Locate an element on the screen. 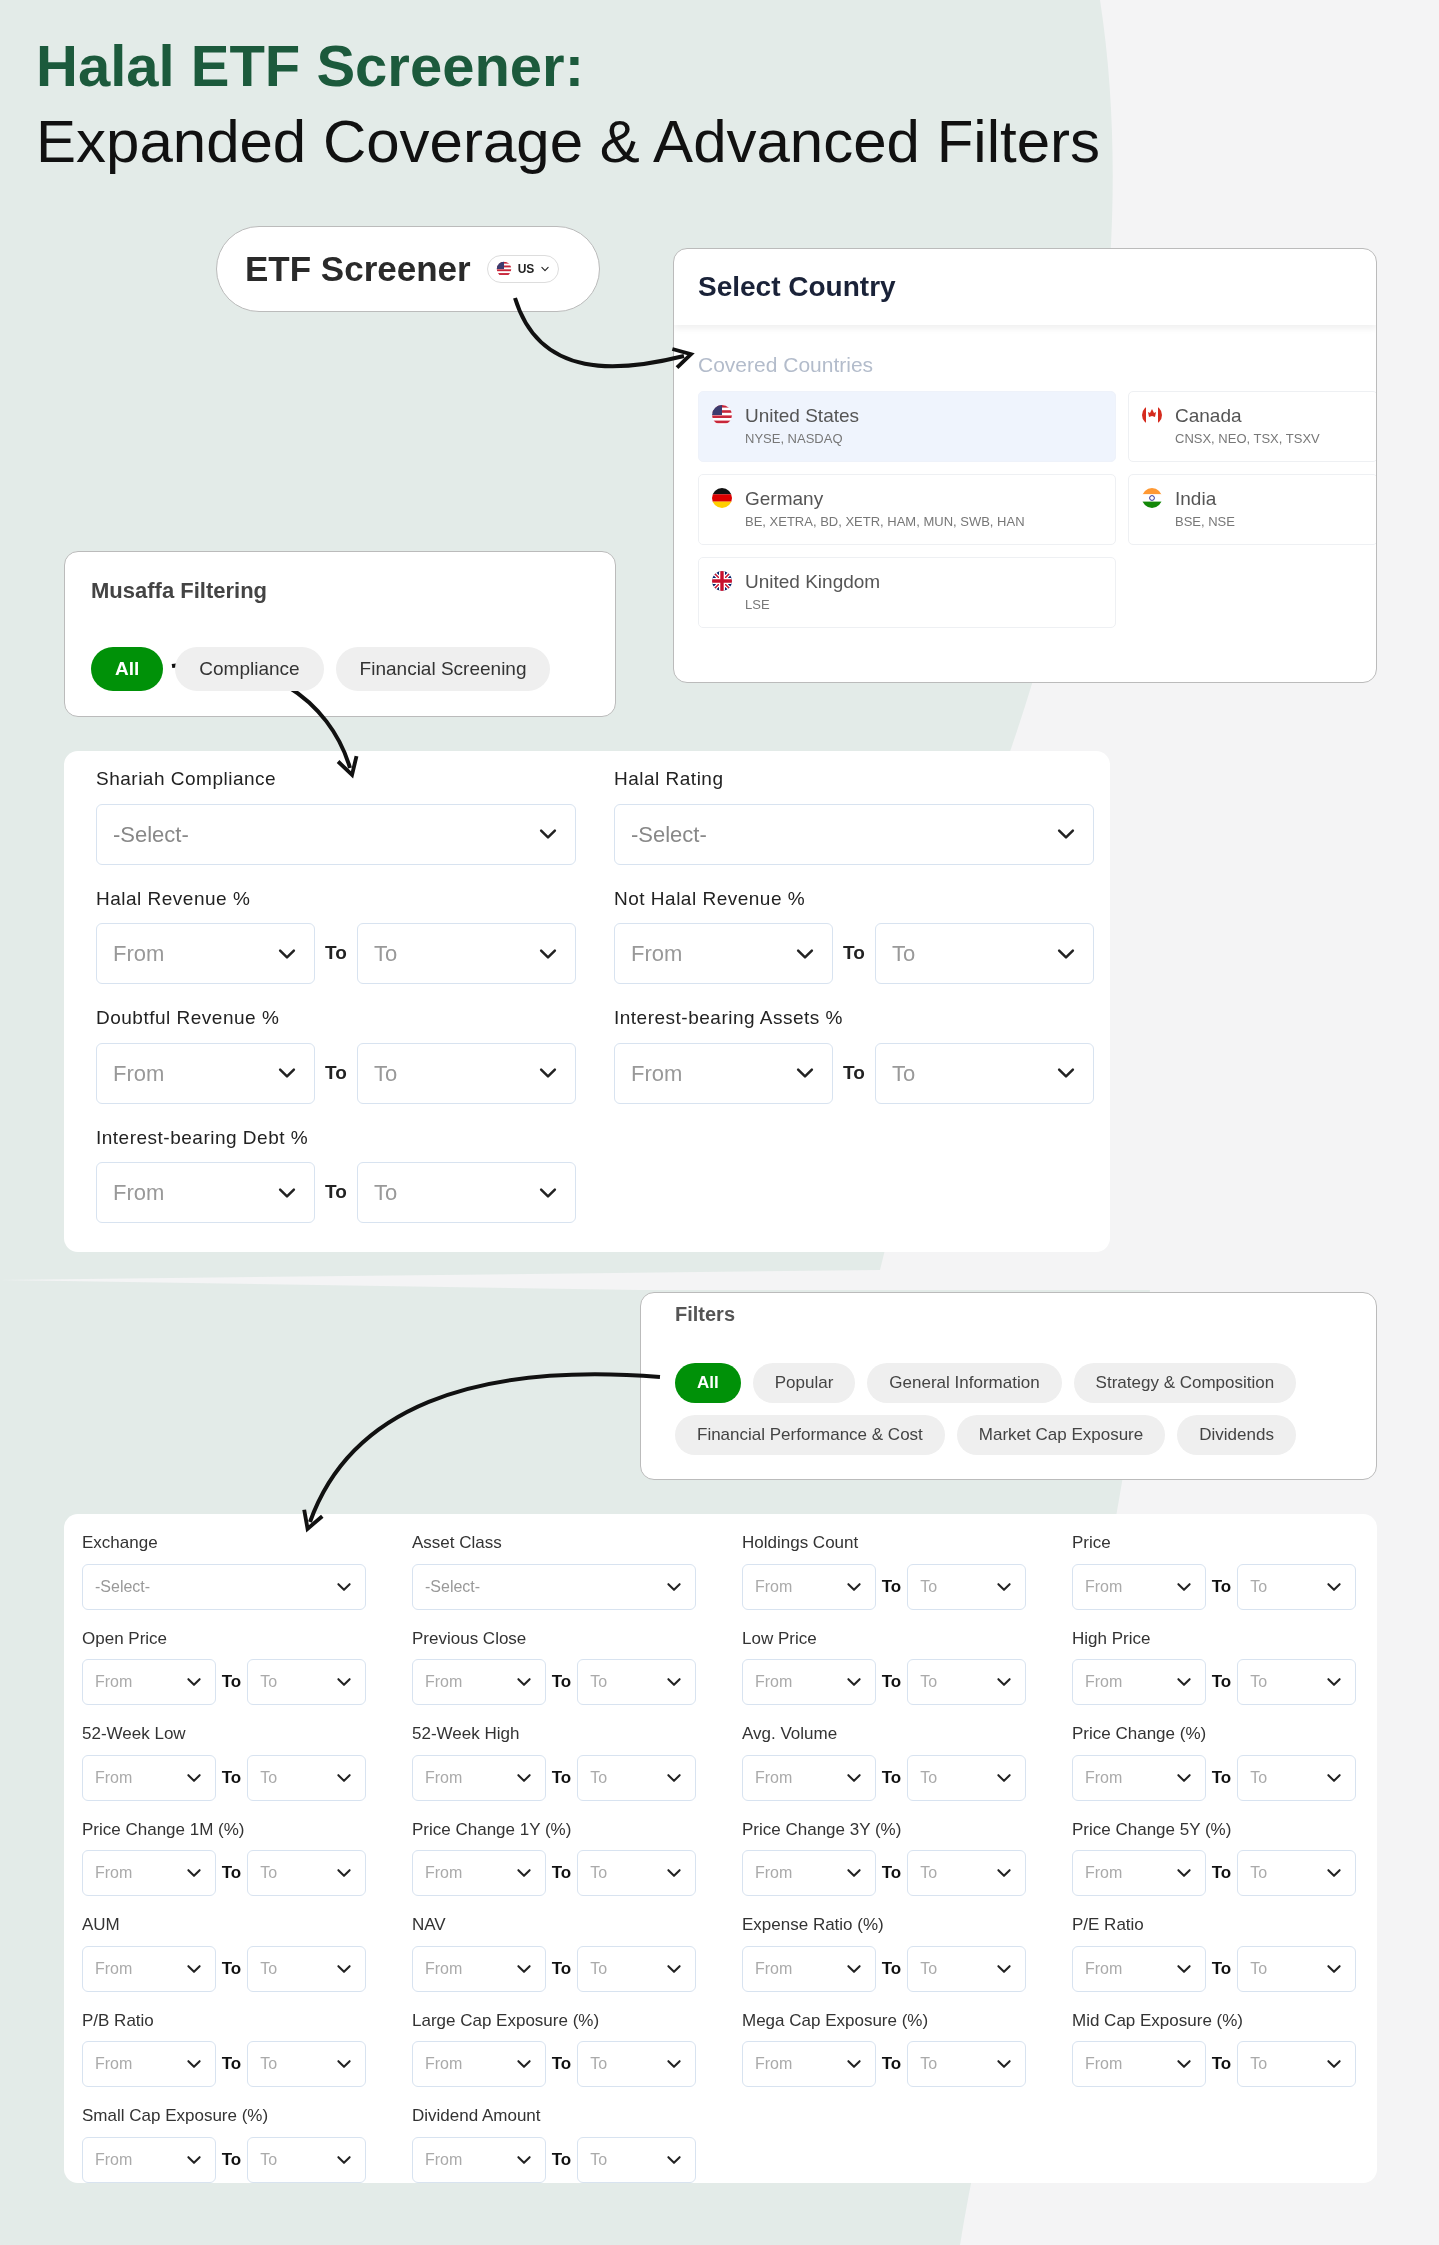 This screenshot has width=1439, height=2245. filter-tab: General Information is located at coordinates (964, 1383).